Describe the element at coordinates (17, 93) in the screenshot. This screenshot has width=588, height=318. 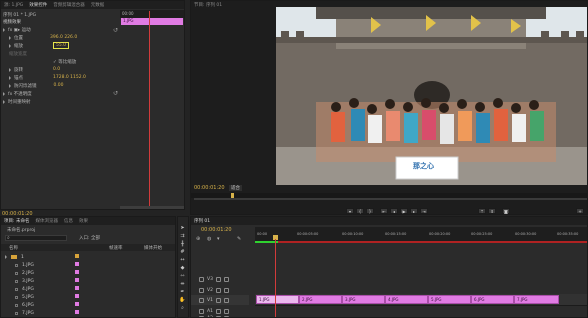
I see `effect-row-opacity: fx 不透明度` at that location.